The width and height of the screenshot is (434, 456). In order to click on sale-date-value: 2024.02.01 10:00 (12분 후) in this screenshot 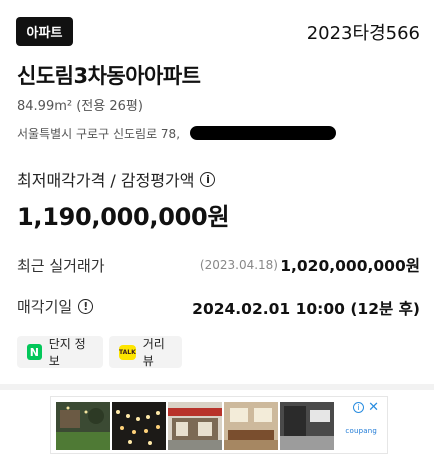, I will do `click(306, 309)`.